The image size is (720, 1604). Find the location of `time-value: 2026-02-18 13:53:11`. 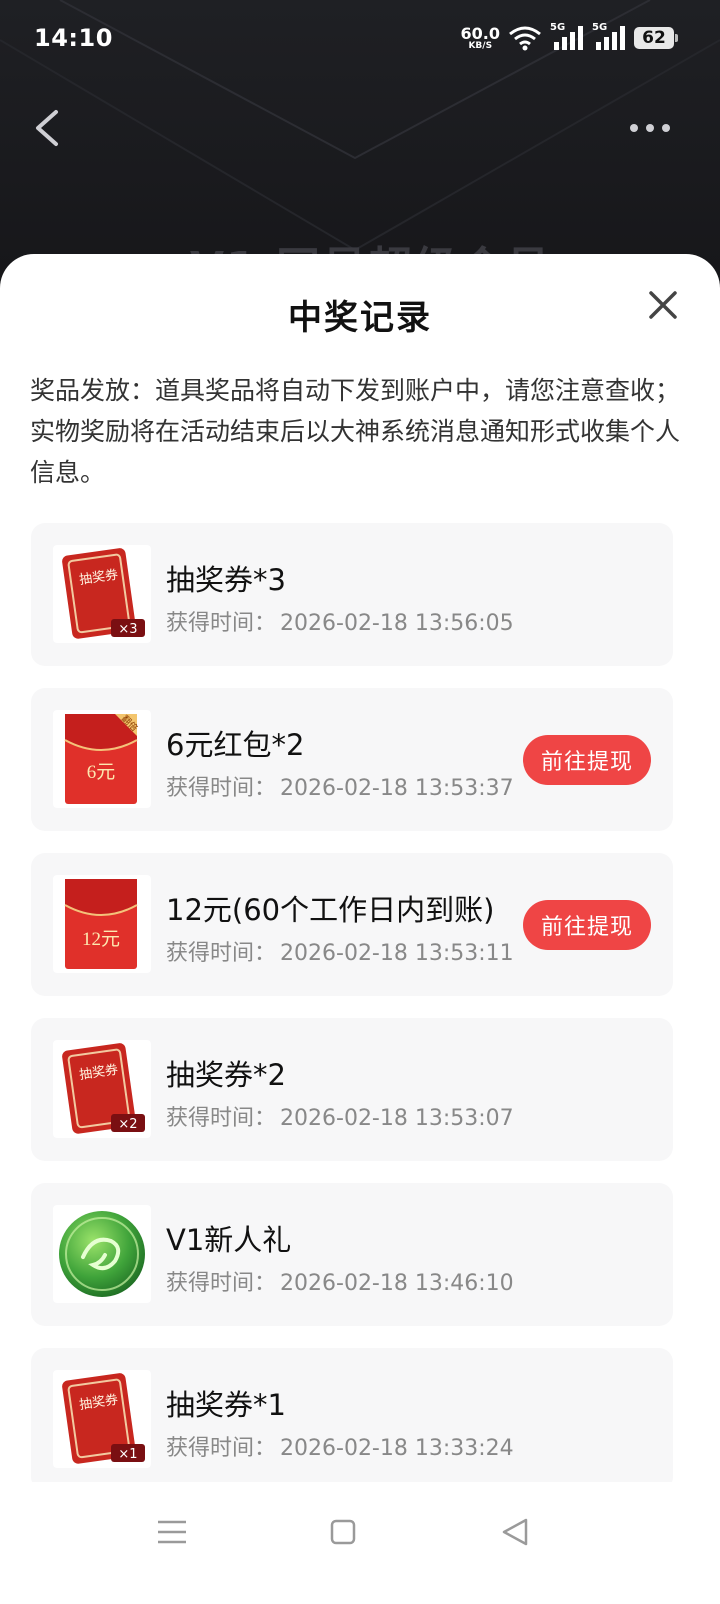

time-value: 2026-02-18 13:53:11 is located at coordinates (397, 953).